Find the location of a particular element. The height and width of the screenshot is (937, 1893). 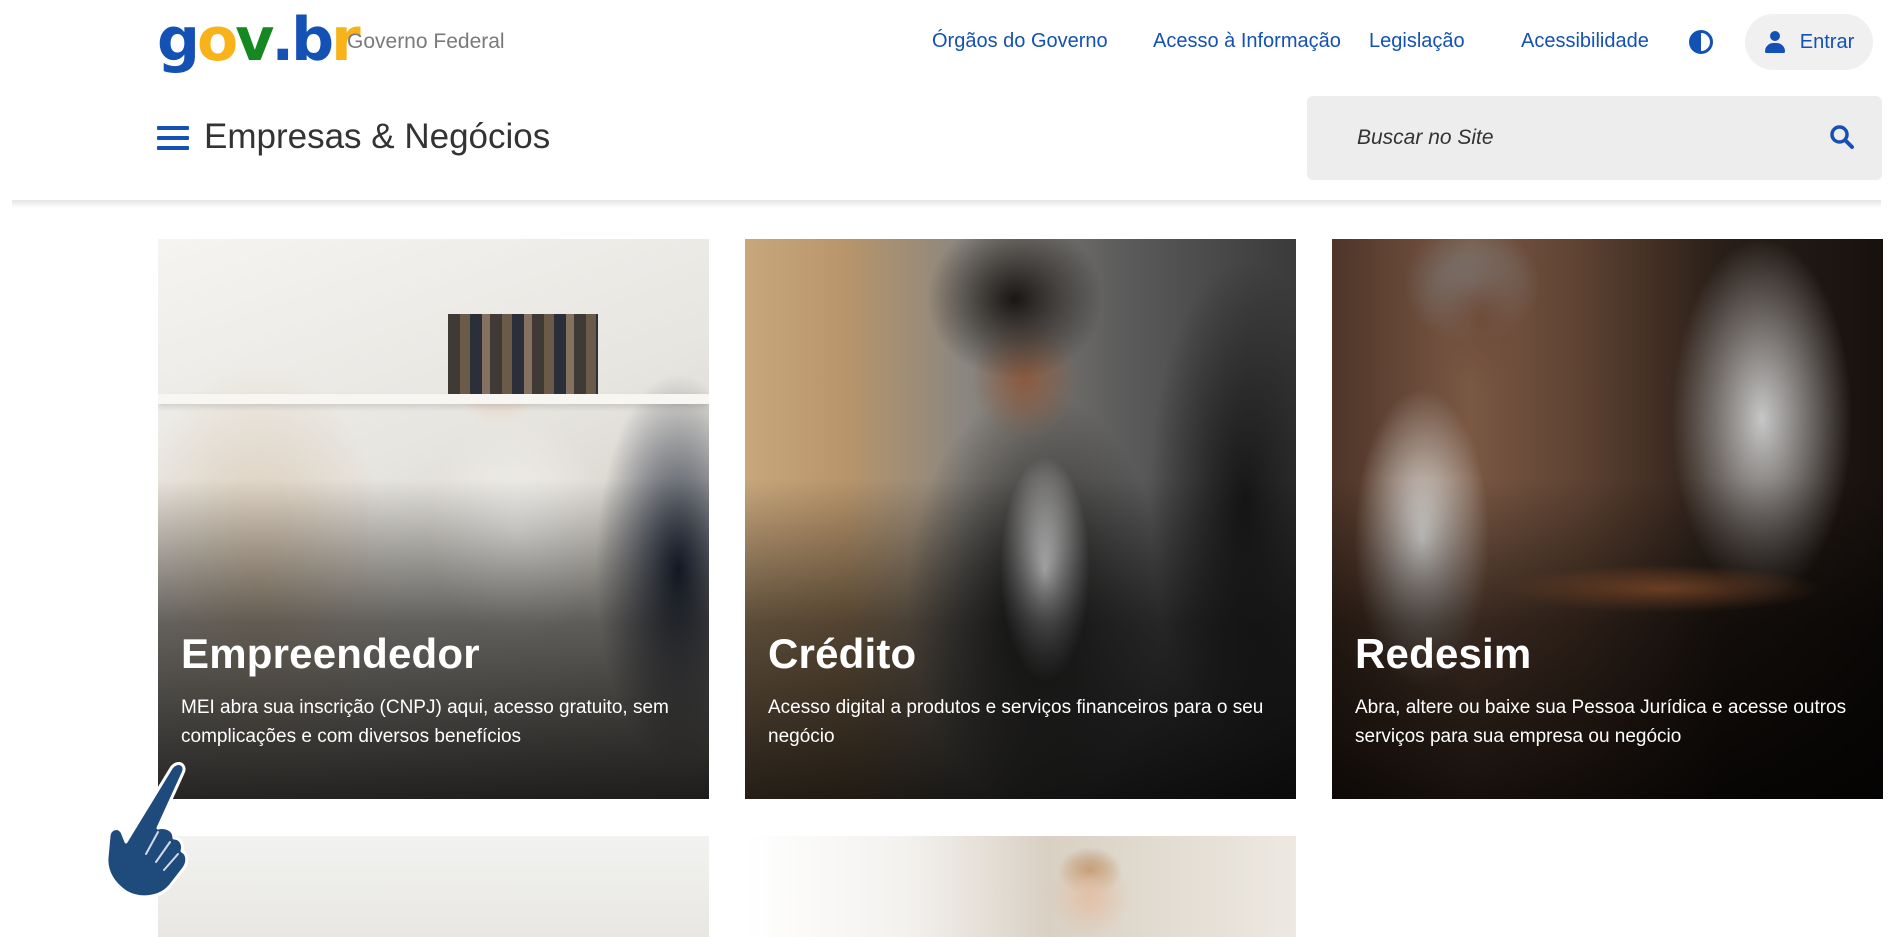

site-title: Empresas & Negócios is located at coordinates (377, 136).